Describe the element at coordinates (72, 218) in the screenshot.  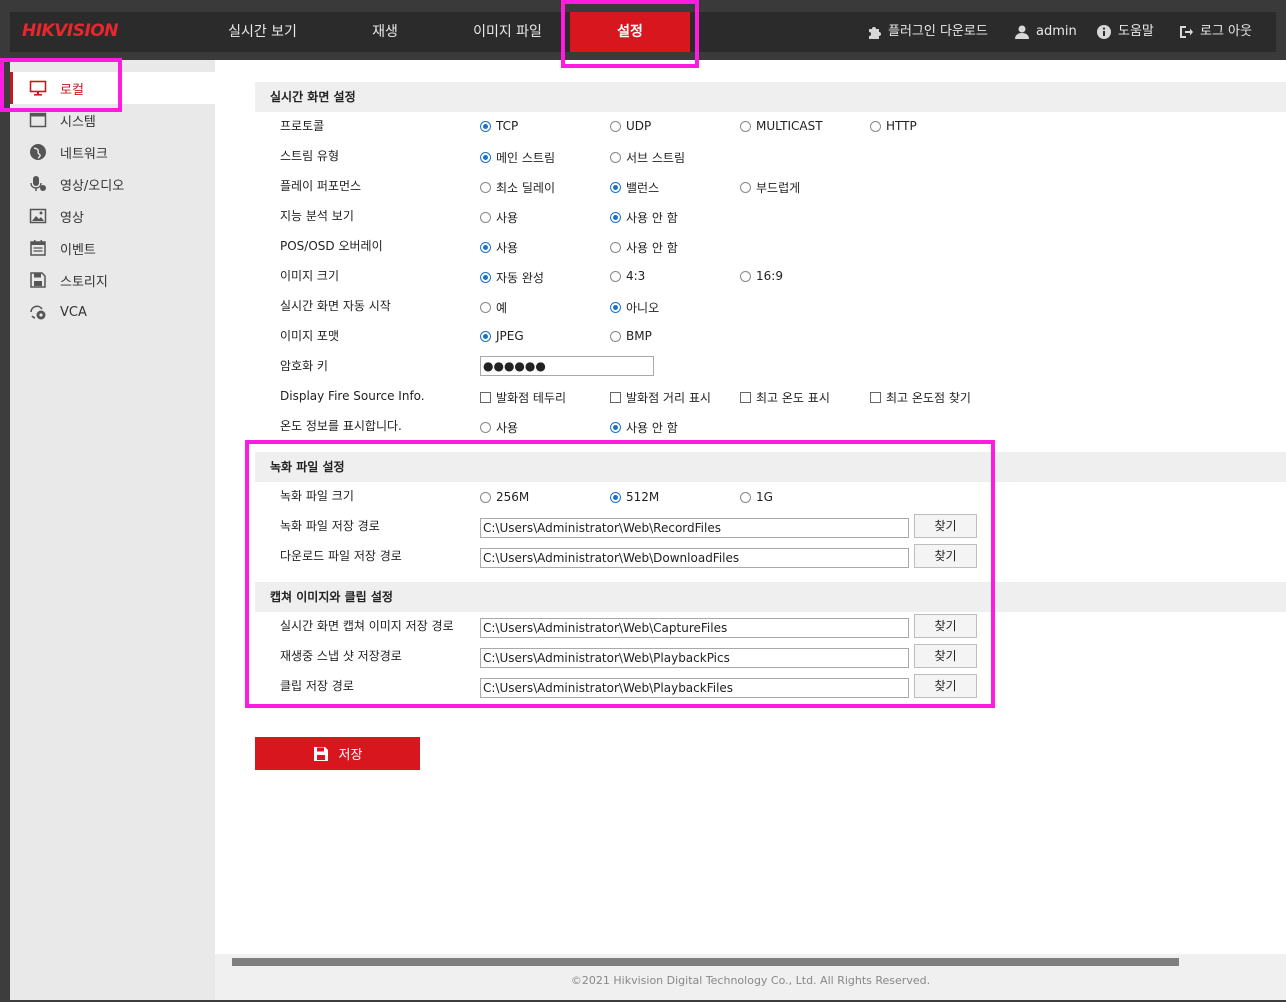
I see `sidebar-item-label: 영상` at that location.